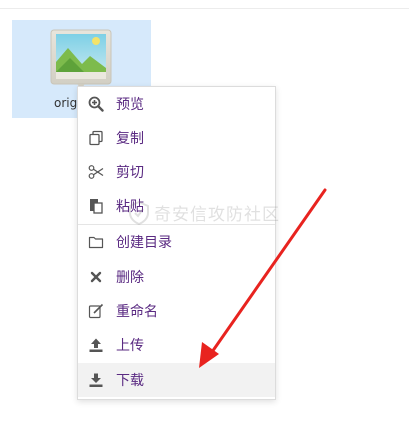 The height and width of the screenshot is (434, 409). I want to click on menu-item-label: 删除, so click(130, 278).